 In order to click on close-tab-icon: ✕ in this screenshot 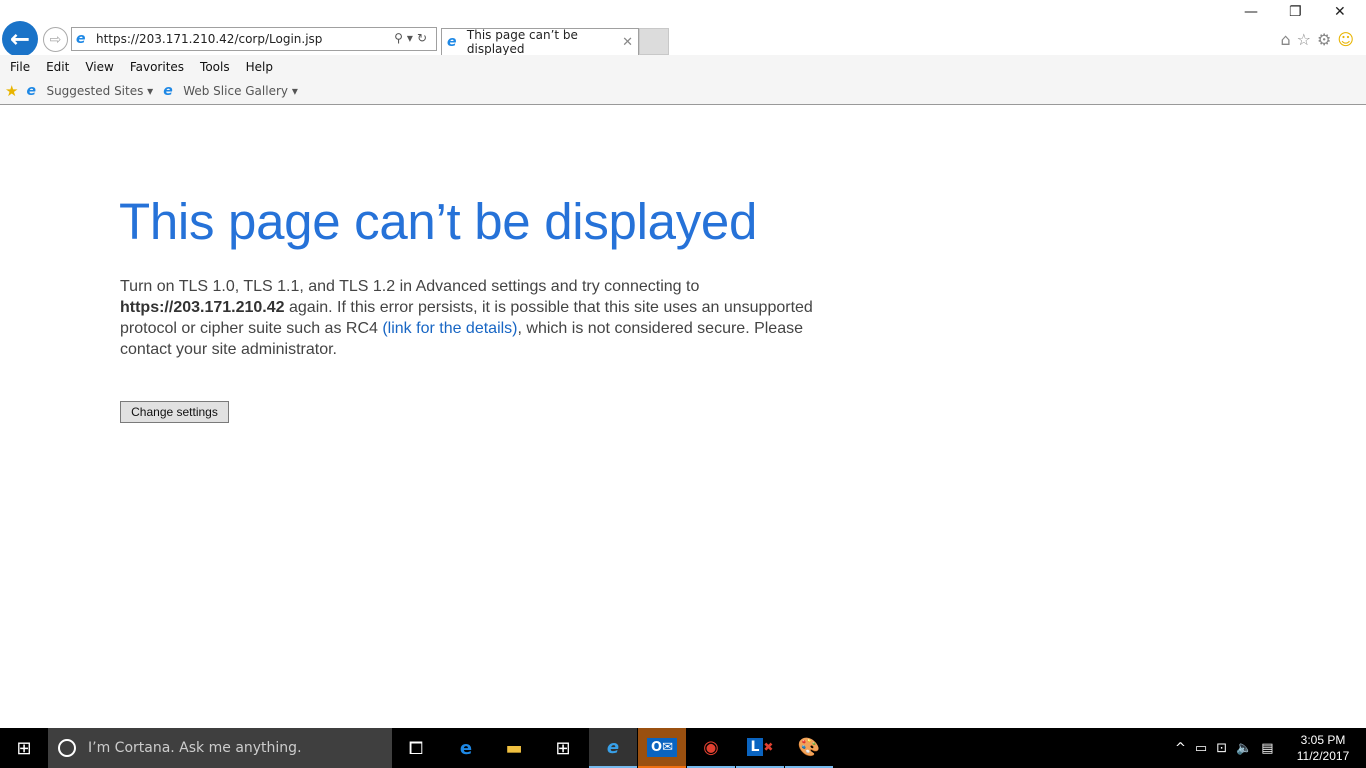, I will do `click(627, 42)`.